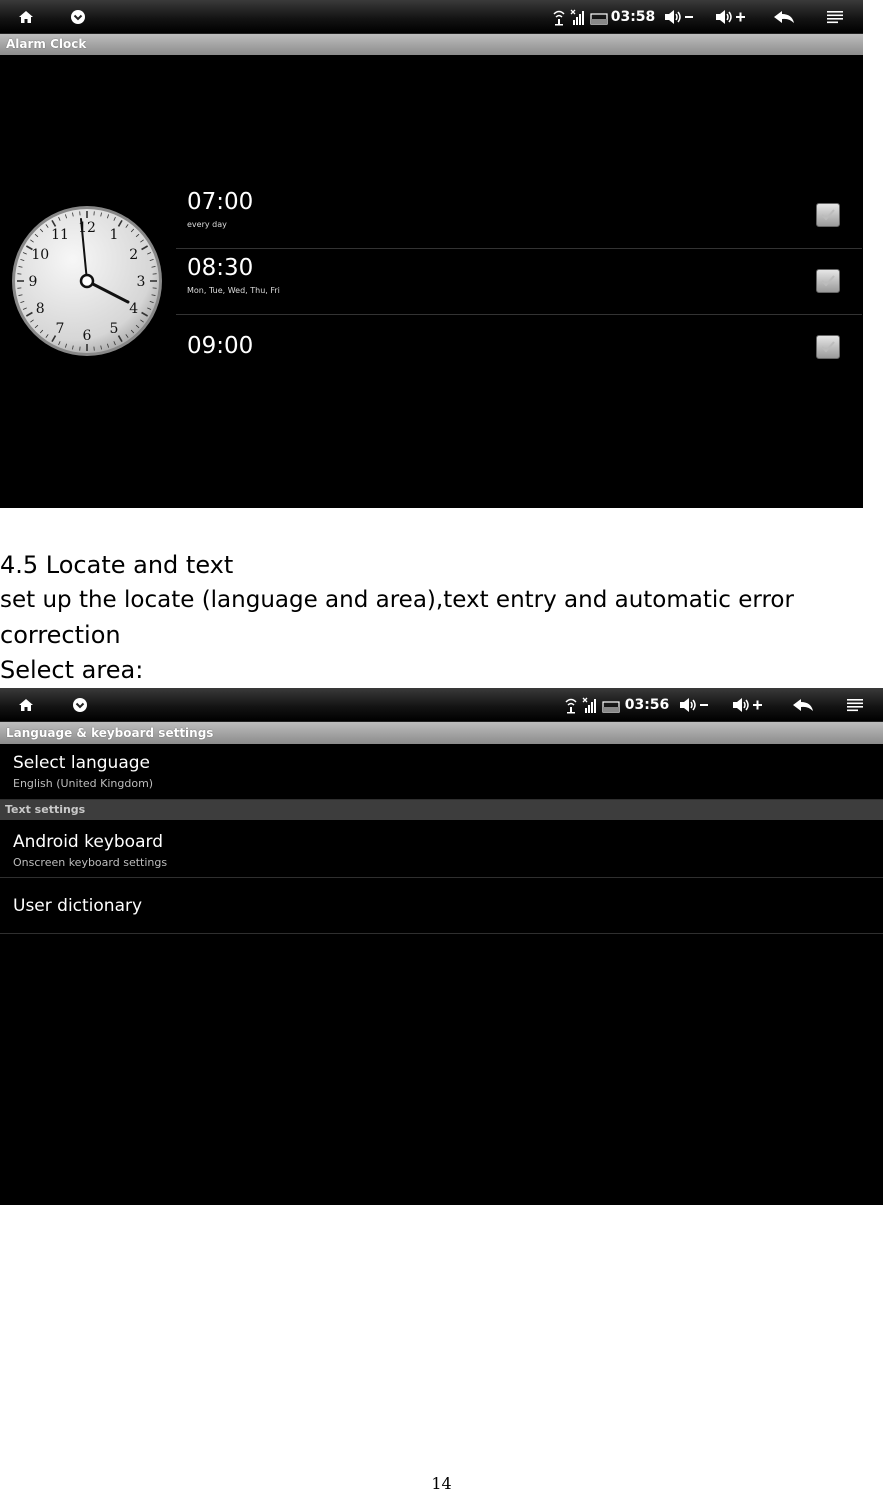 Image resolution: width=883 pixels, height=1493 pixels. Describe the element at coordinates (441, 772) in the screenshot. I see `select-language-item: Select language English (United Kingdom)` at that location.